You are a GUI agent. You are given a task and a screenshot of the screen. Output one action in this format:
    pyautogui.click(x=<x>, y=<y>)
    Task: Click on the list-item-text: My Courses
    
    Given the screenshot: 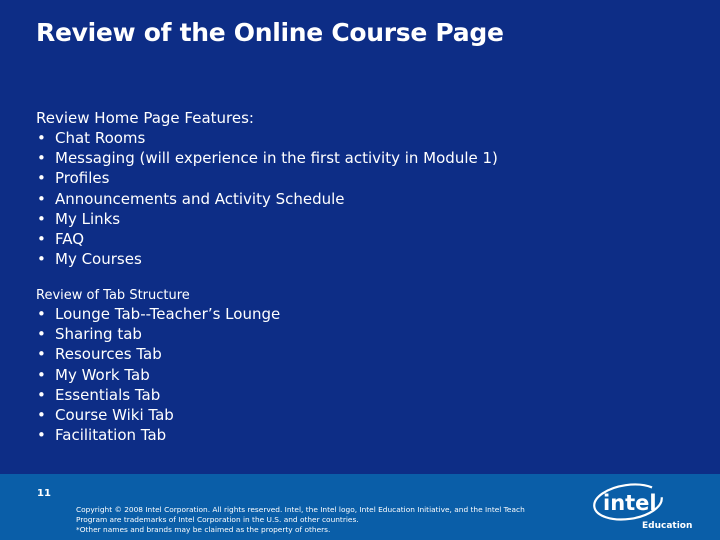 What is the action you would take?
    pyautogui.click(x=98, y=259)
    